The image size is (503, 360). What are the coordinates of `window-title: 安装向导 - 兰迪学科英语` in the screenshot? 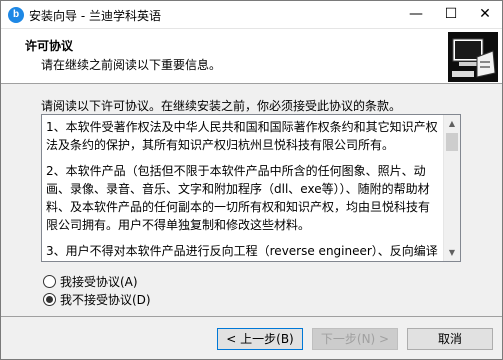 It's located at (95, 16).